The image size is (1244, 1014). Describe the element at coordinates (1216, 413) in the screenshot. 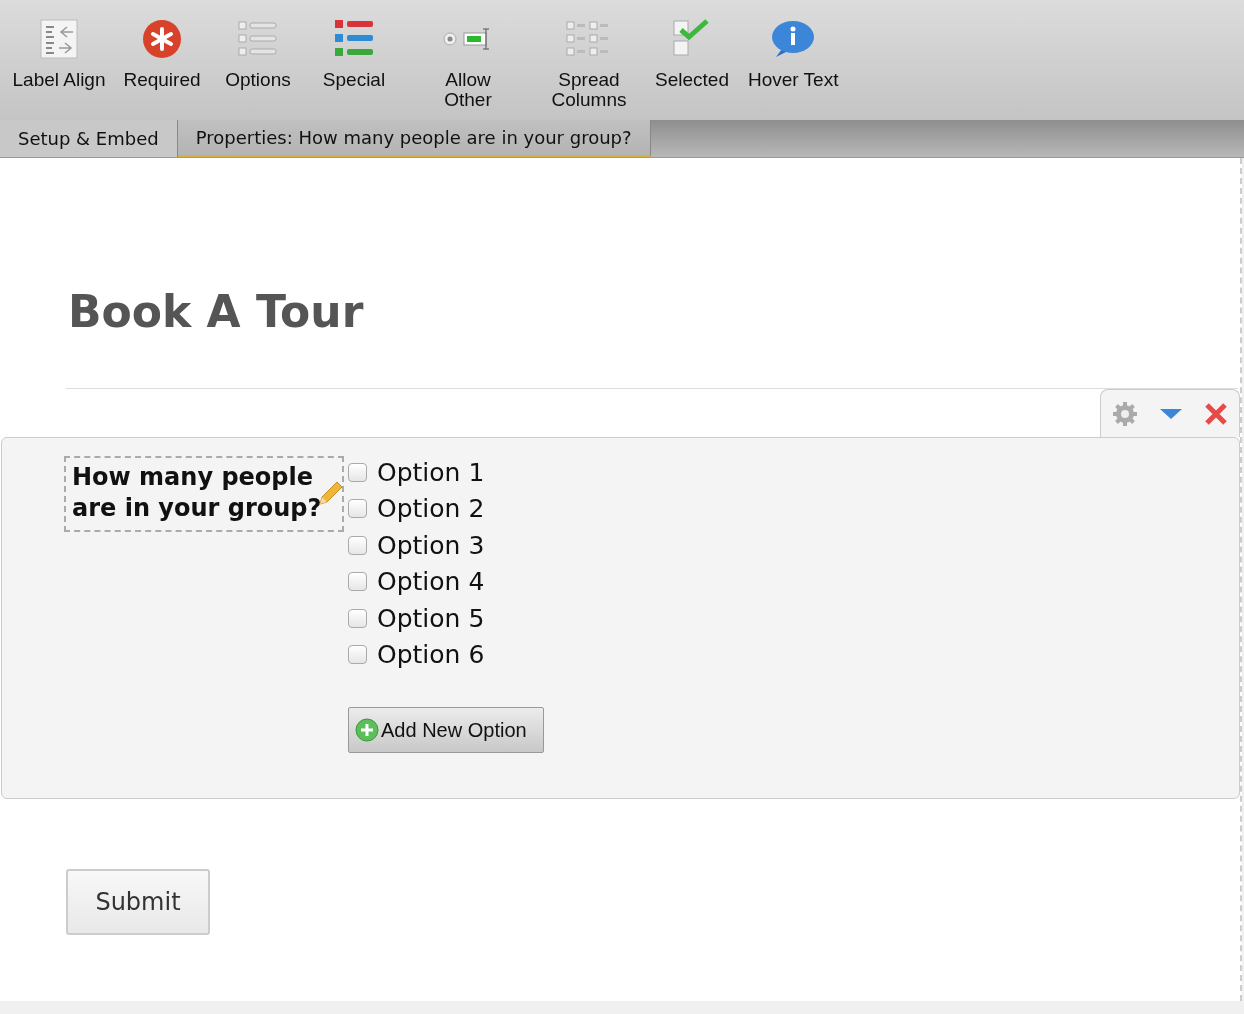

I see `close-icon` at that location.